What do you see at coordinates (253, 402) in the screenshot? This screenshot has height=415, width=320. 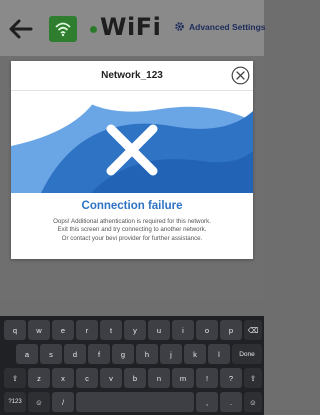 I see `smiley-key: ☺` at bounding box center [253, 402].